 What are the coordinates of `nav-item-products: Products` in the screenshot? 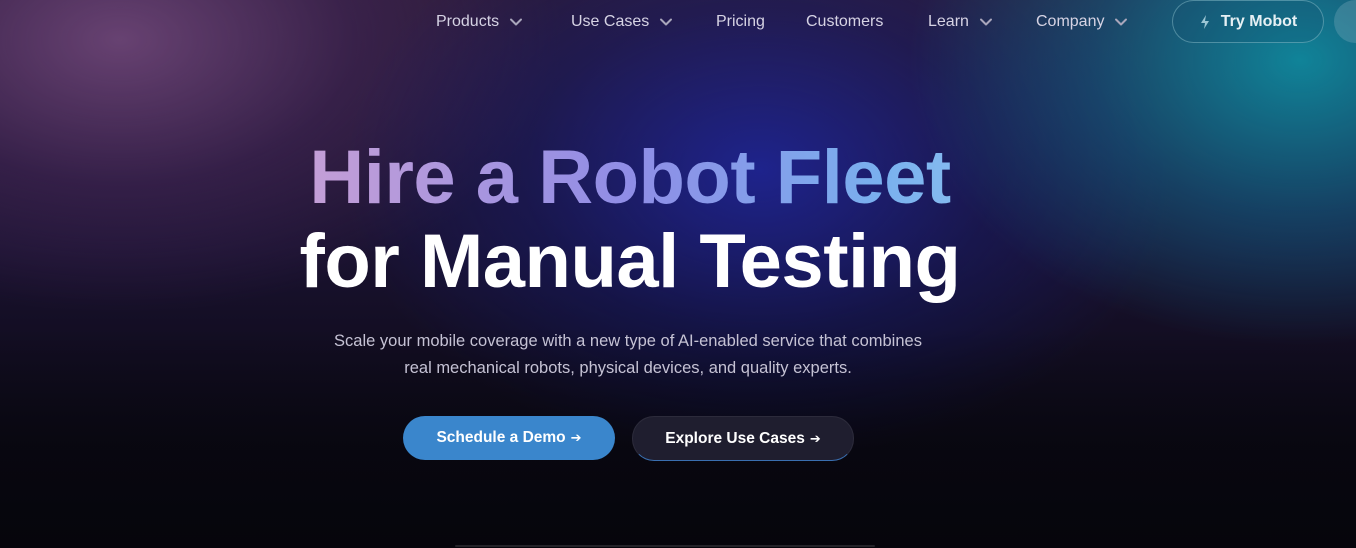 It's located at (479, 22).